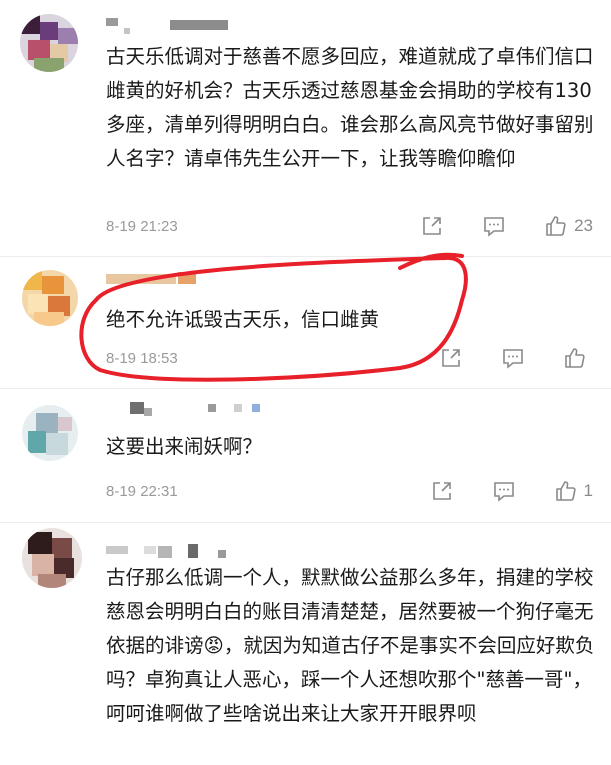 The image size is (611, 765). Describe the element at coordinates (142, 226) in the screenshot. I see `comment-time: 8-19 21:23` at that location.